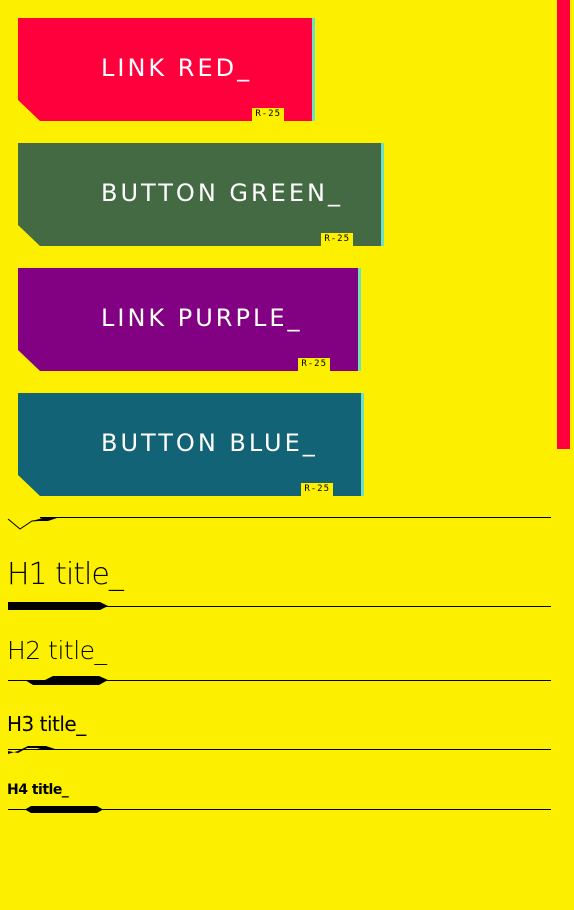 The width and height of the screenshot is (574, 910). What do you see at coordinates (563, 224) in the screenshot?
I see `vertical-scrollbar` at bounding box center [563, 224].